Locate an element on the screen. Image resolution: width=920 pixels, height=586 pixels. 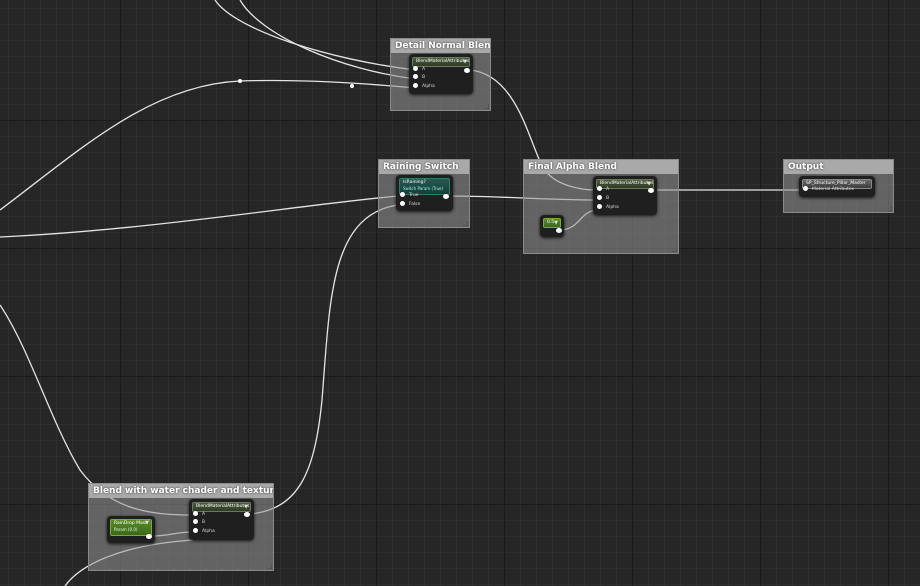
input-pin-material-attributes: Material Attributes is located at coordinates (828, 190).